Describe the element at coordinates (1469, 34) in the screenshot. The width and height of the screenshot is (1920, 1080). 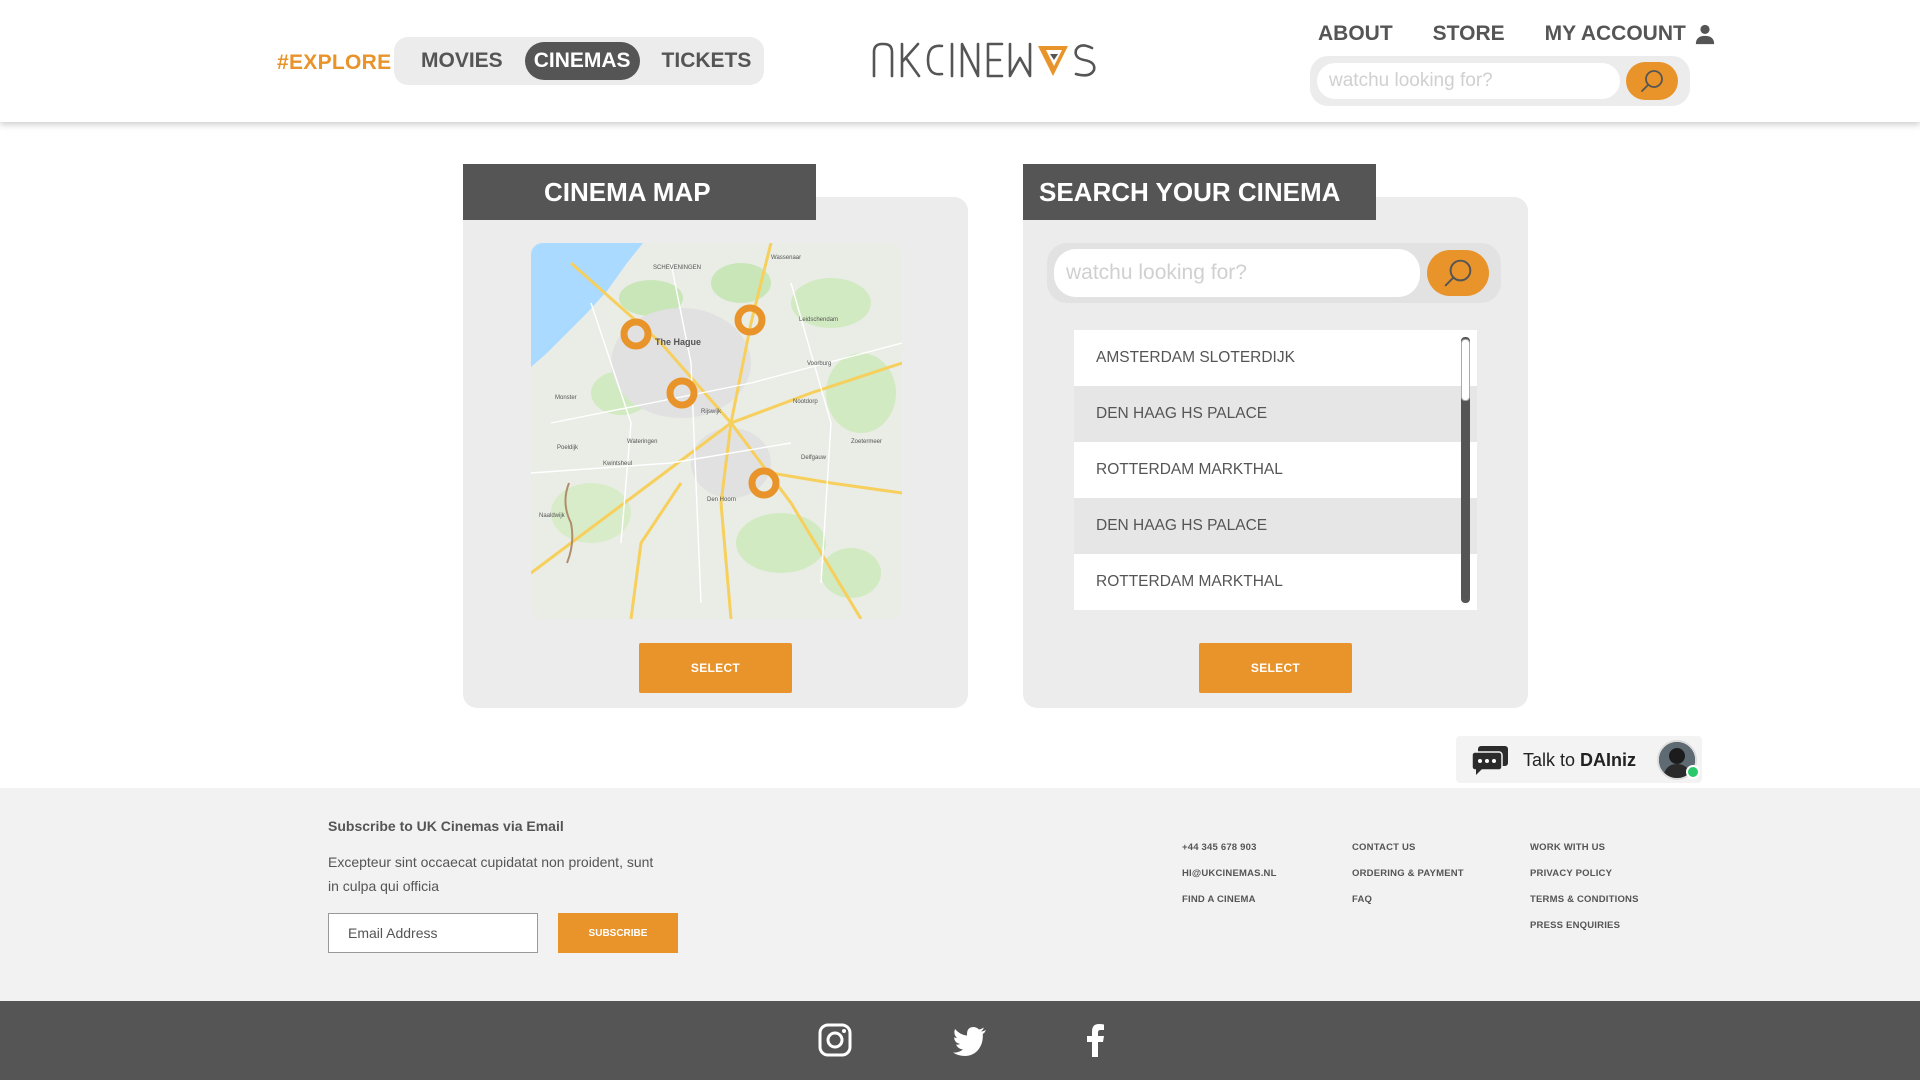
I see `store-link: STORE` at that location.